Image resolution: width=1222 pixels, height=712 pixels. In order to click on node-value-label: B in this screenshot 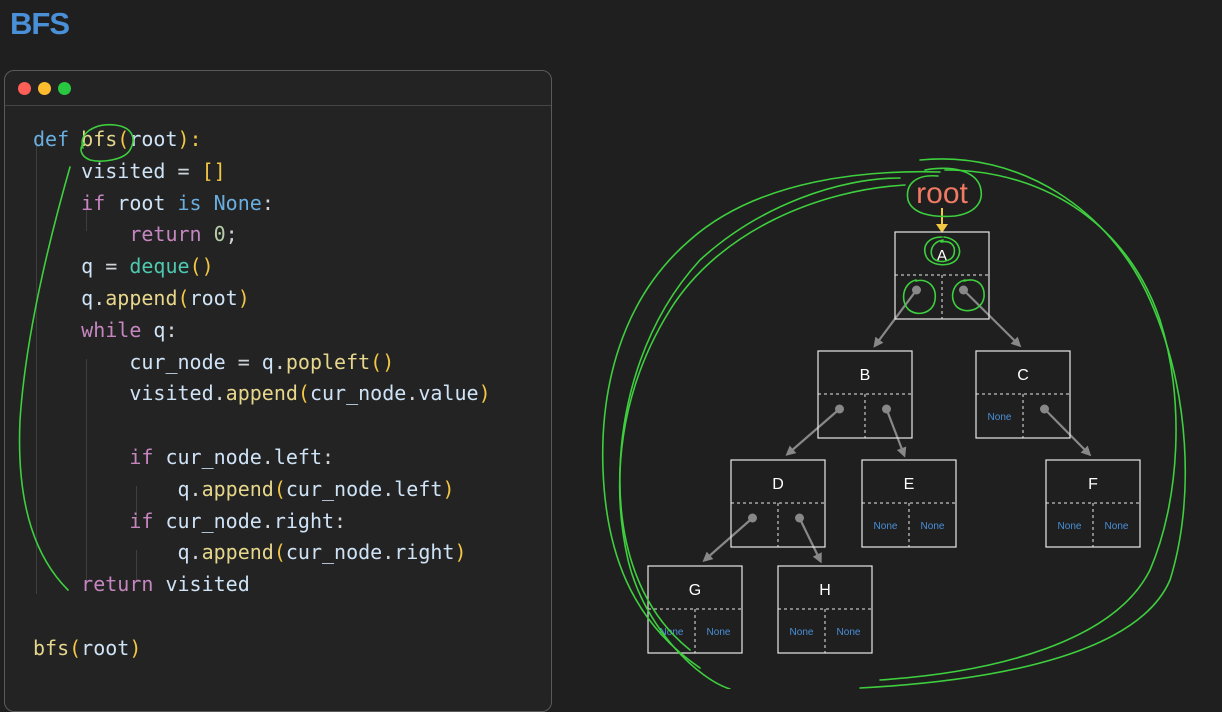, I will do `click(865, 375)`.